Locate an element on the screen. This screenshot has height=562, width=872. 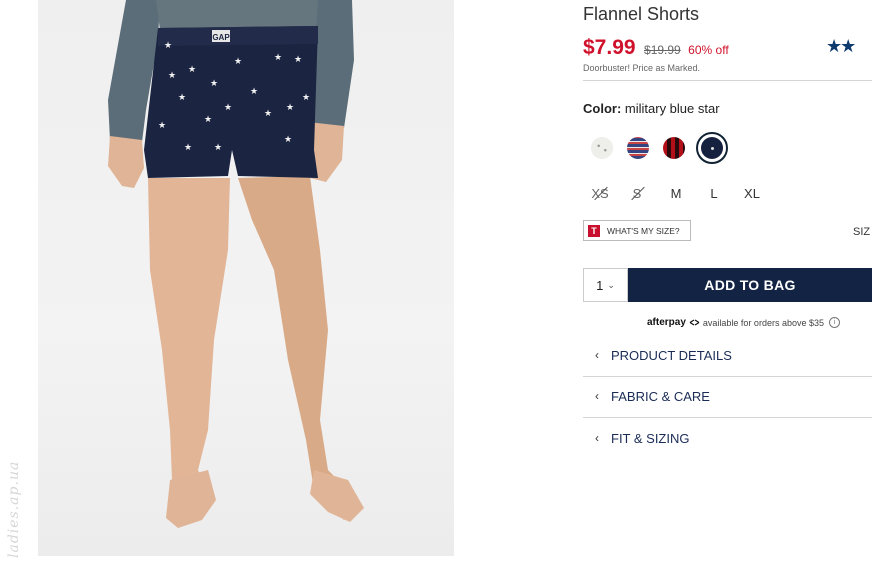
accordion-label: FABRIC & CARE is located at coordinates (660, 396).